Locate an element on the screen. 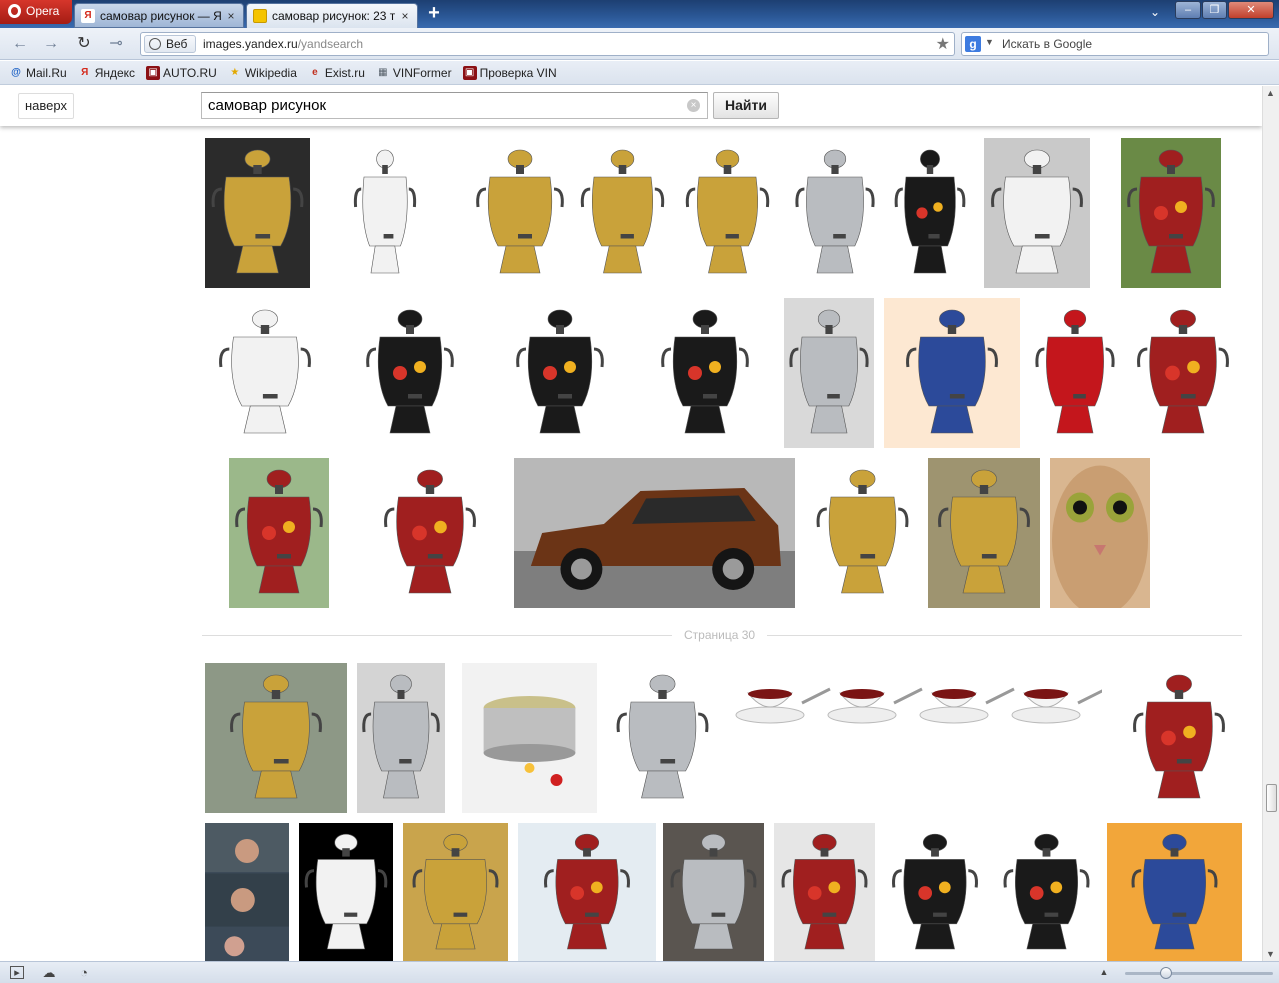  key-icon: ⊸ is located at coordinates (116, 44).